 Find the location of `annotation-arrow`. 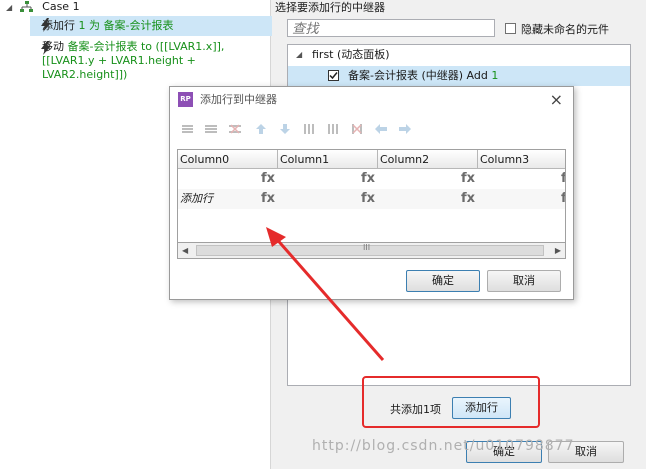

annotation-arrow is located at coordinates (325, 294).